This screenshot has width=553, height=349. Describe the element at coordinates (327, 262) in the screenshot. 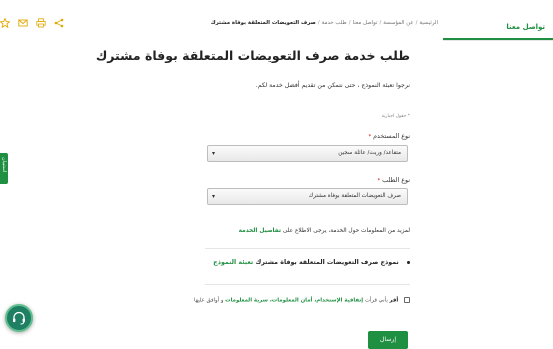

I see `model-item-text: نموذج صرف التعويضات المتعلقة بوفاة مشترك` at that location.